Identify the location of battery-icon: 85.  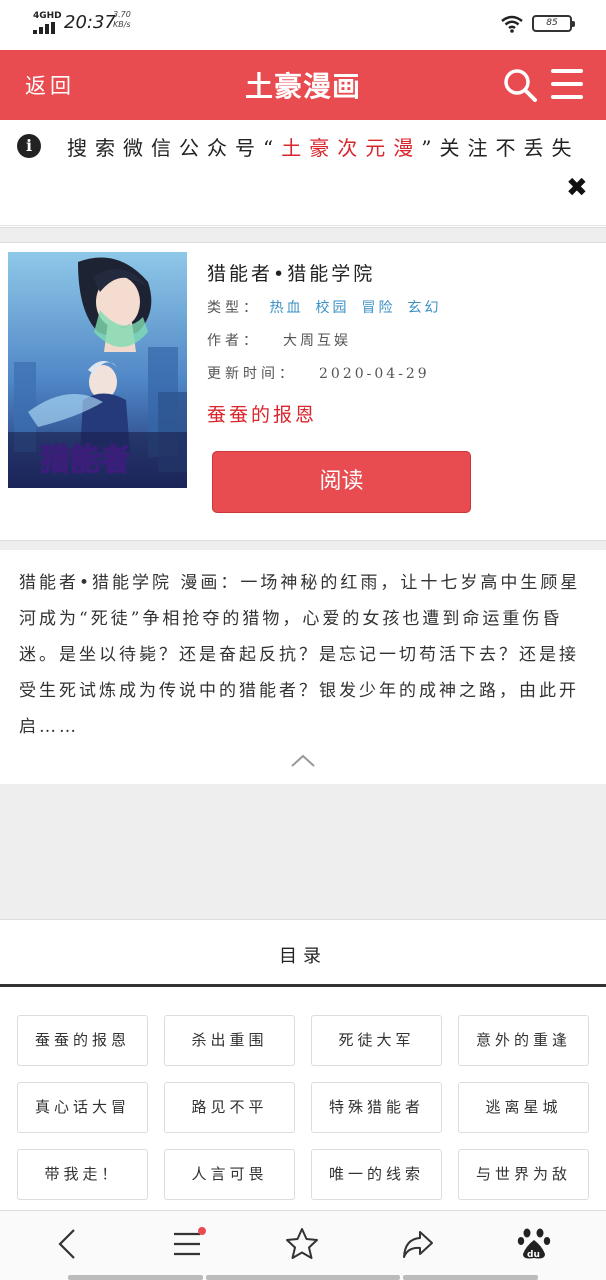
(553, 23).